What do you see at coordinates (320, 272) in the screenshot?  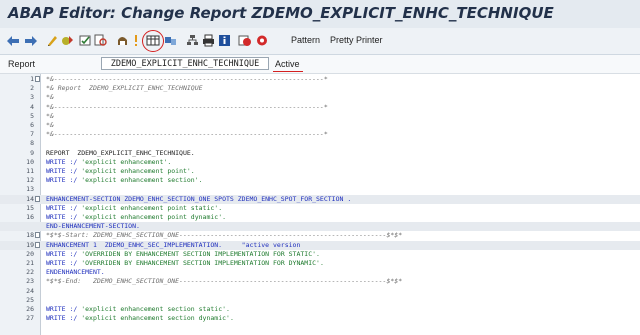 I see `code-line: 22 ENDENHANCEMENT.` at bounding box center [320, 272].